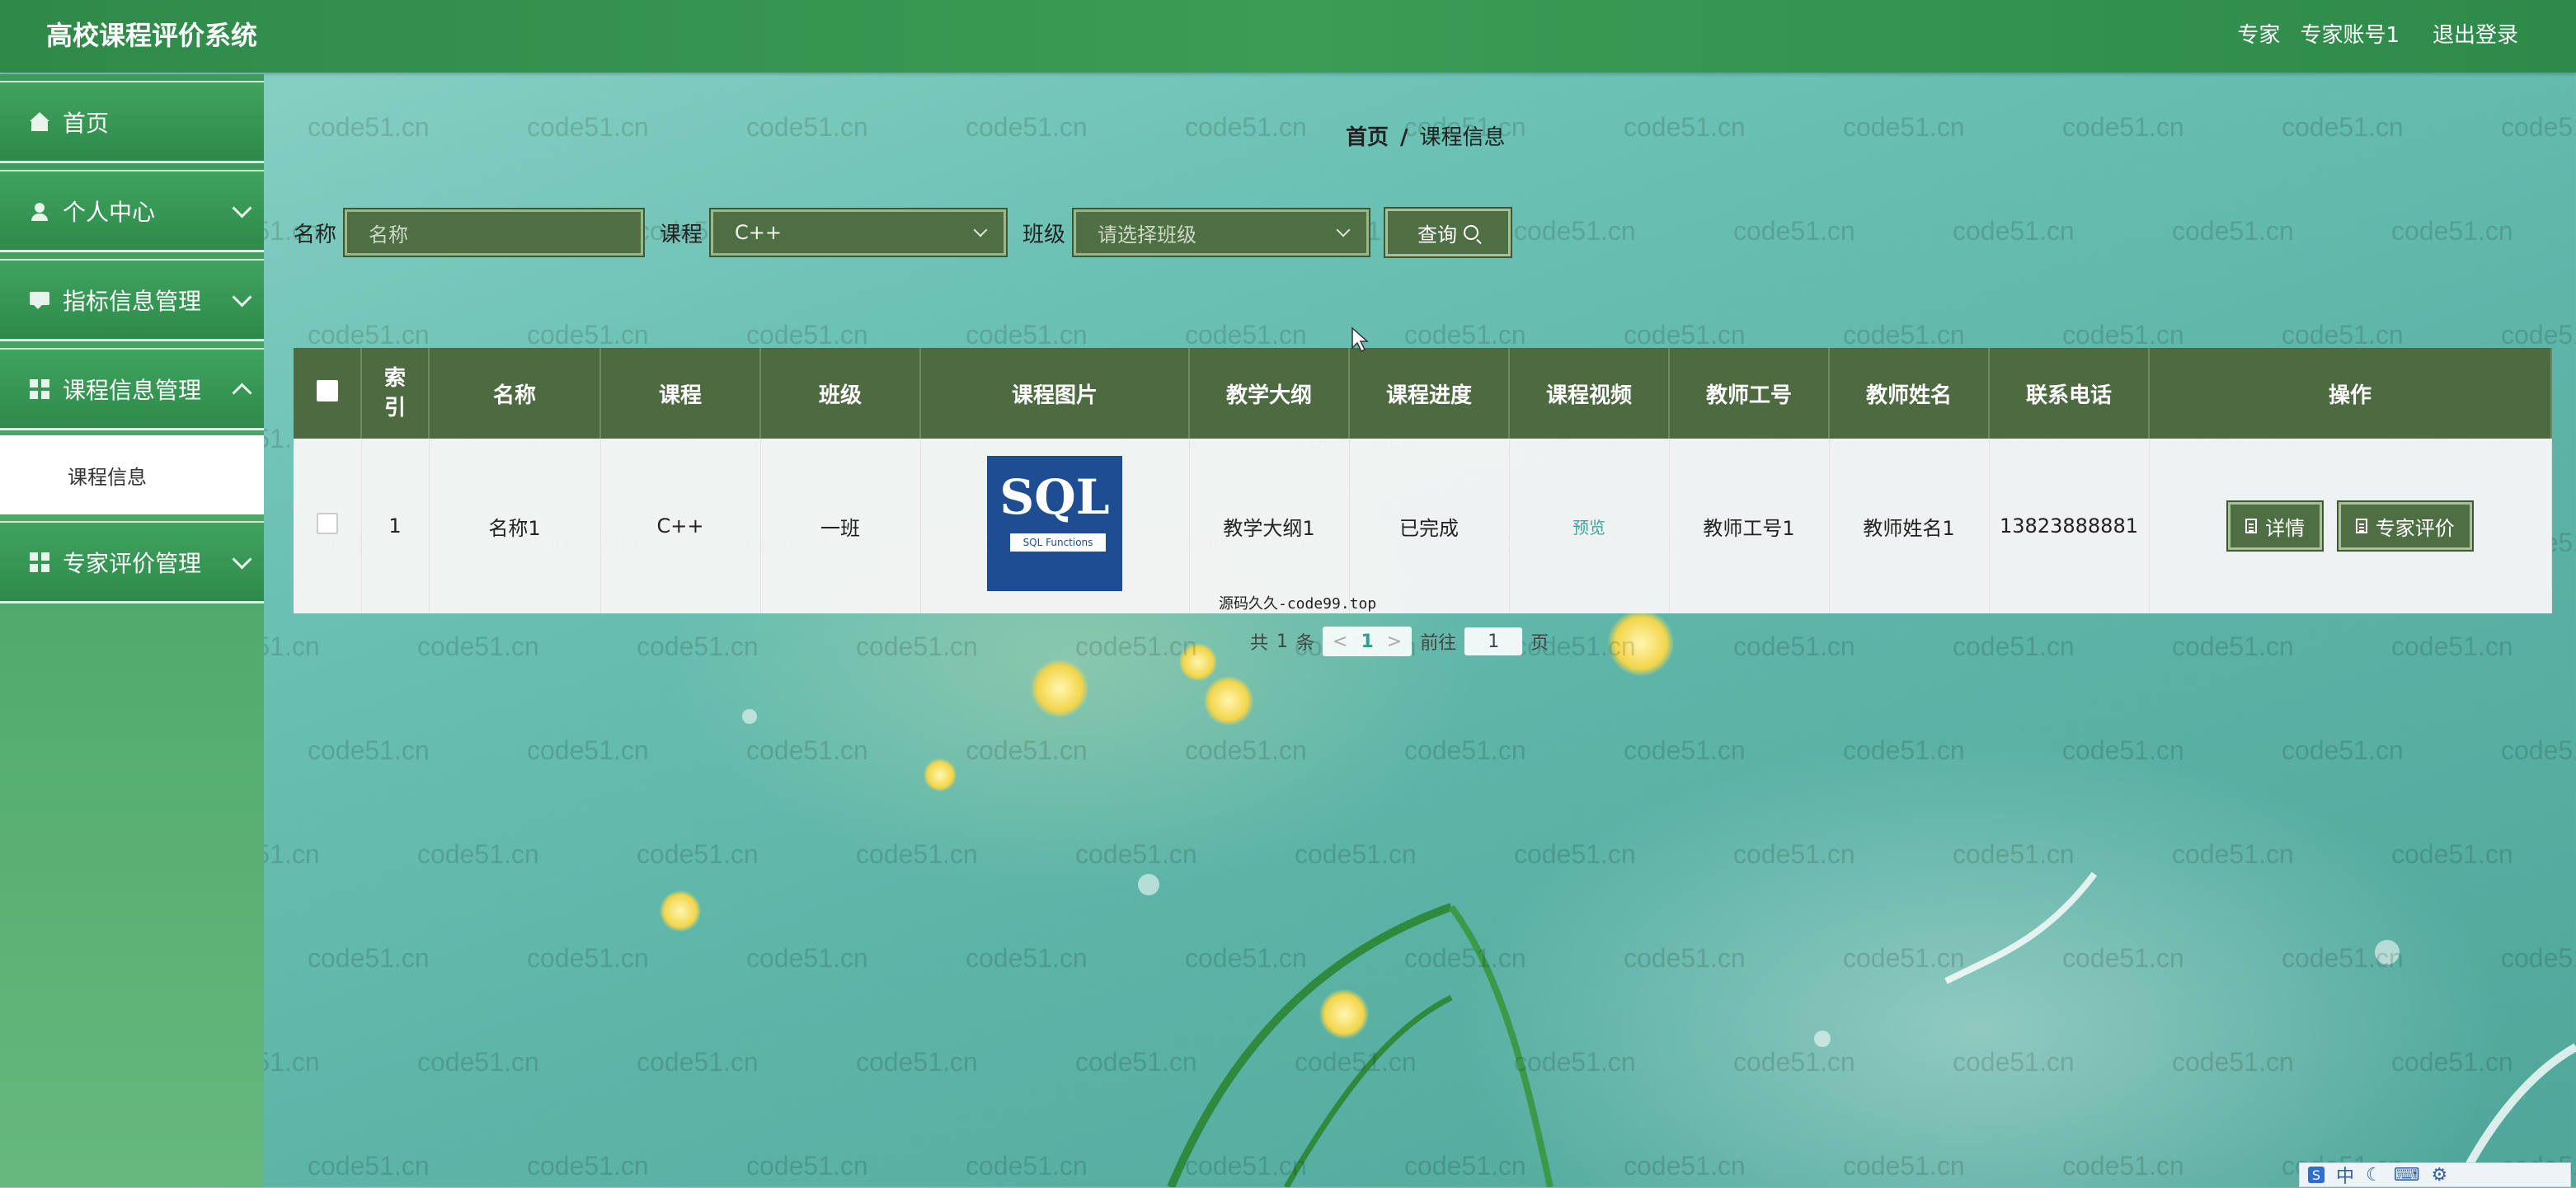 The image size is (2576, 1188). I want to click on class-label: 班级, so click(1044, 235).